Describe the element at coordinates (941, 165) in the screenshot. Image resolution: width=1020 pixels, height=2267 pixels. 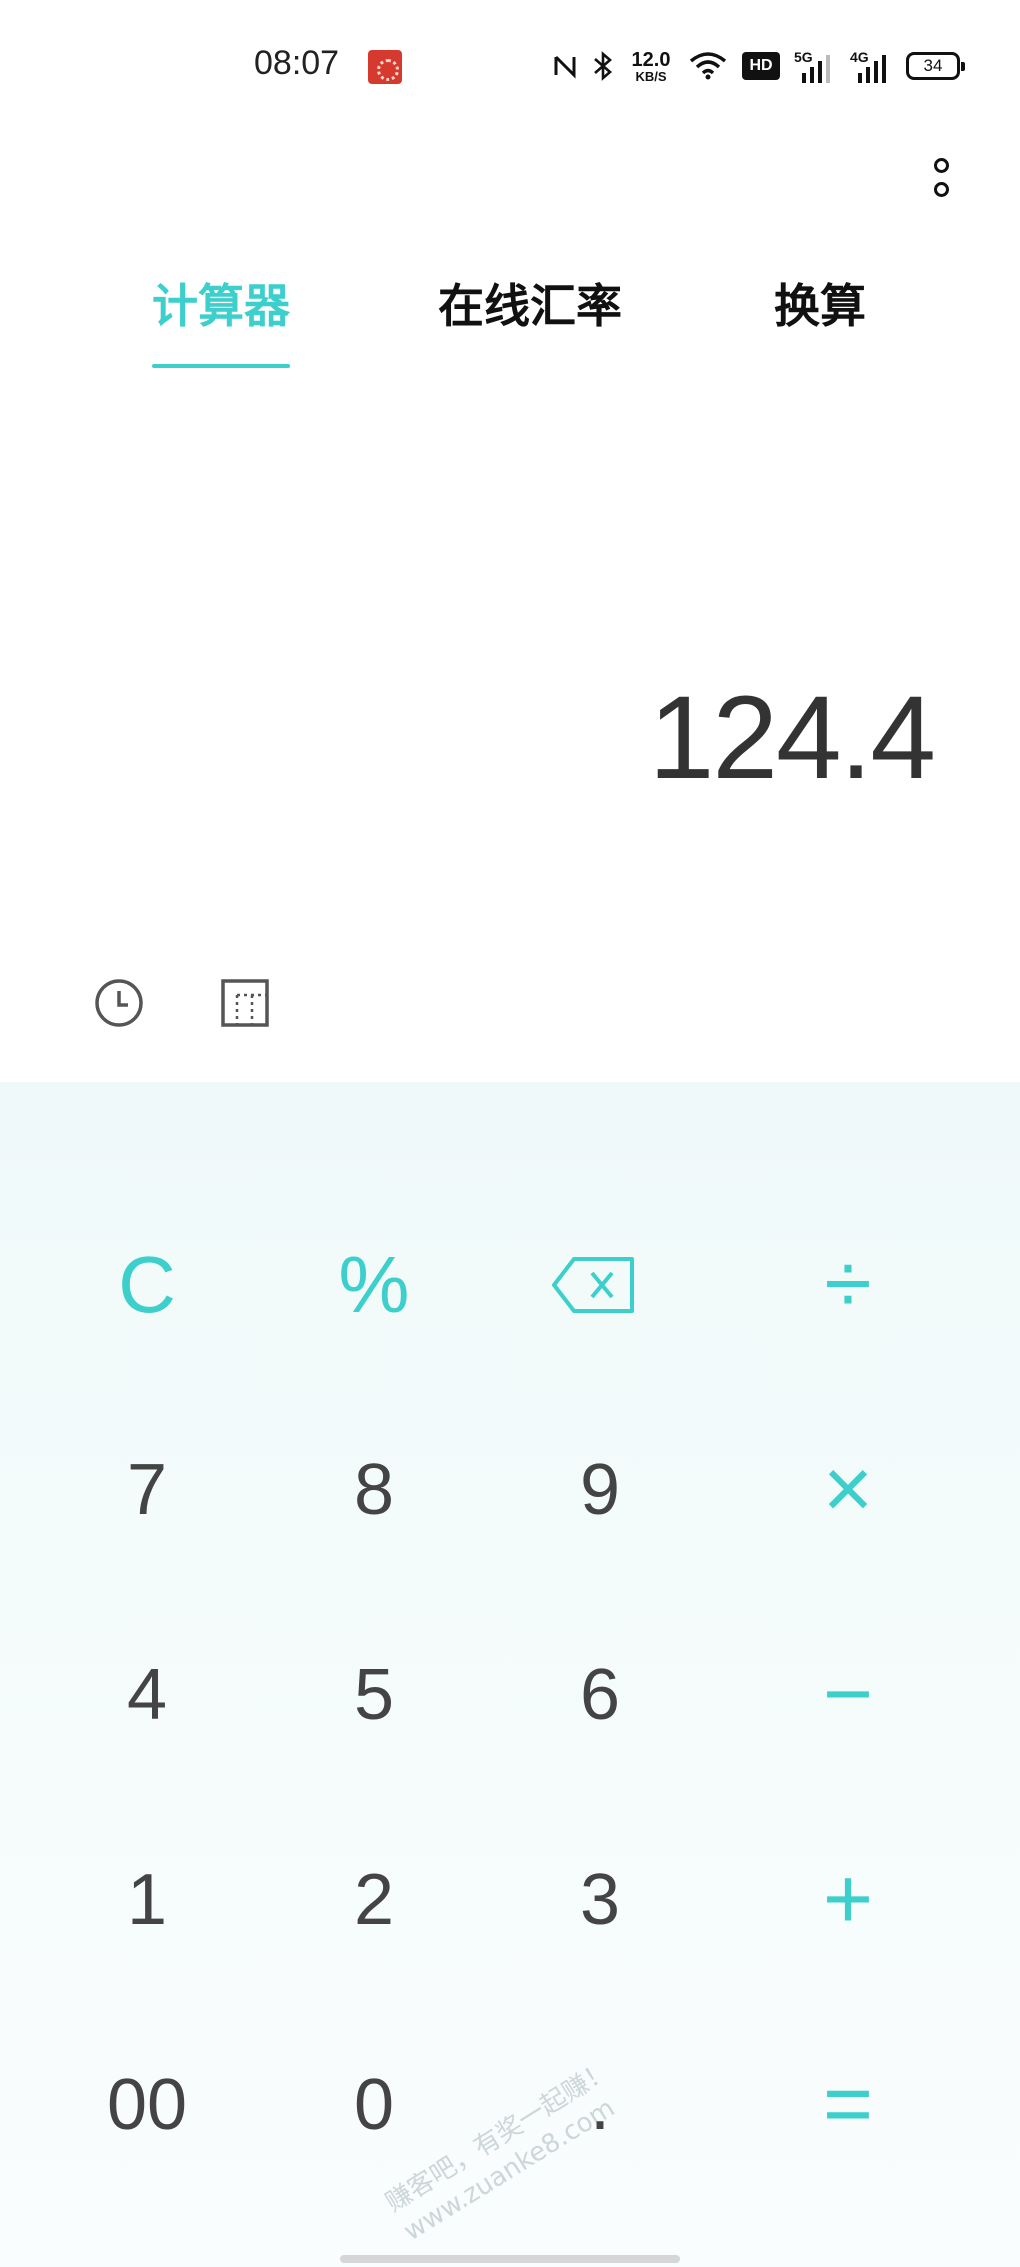
I see `more-dot-top` at that location.